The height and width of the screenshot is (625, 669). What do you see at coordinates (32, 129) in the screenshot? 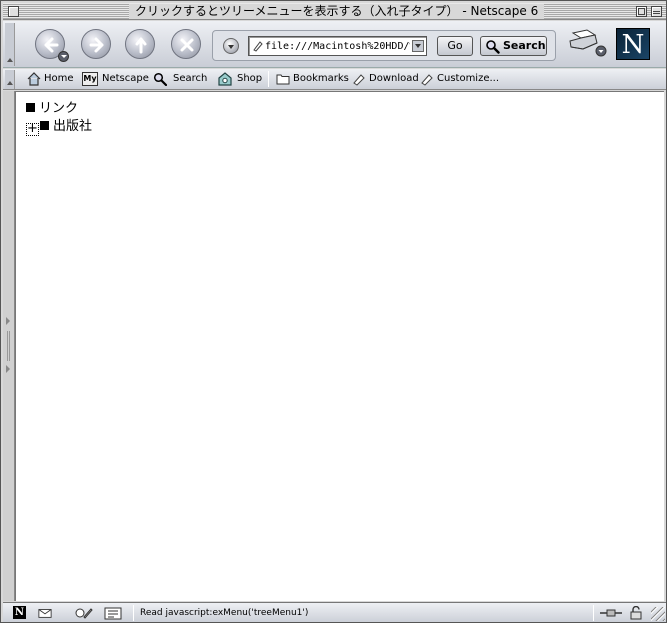
I see `expand-toggle: +` at bounding box center [32, 129].